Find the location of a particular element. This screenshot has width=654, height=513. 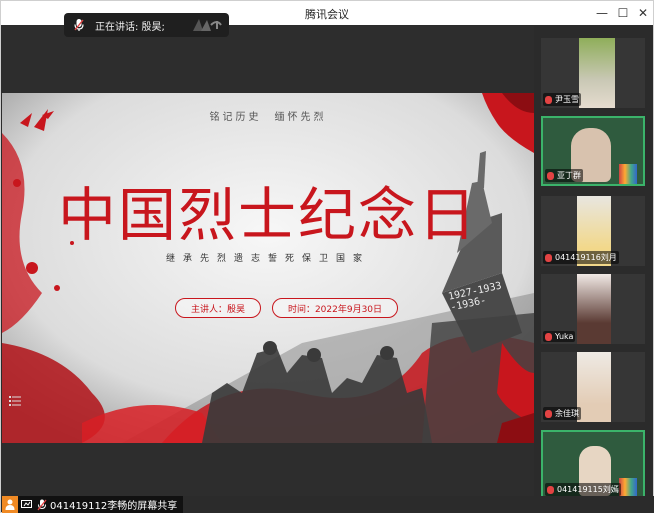

participant-name-label: 余佳琪 is located at coordinates (562, 413).